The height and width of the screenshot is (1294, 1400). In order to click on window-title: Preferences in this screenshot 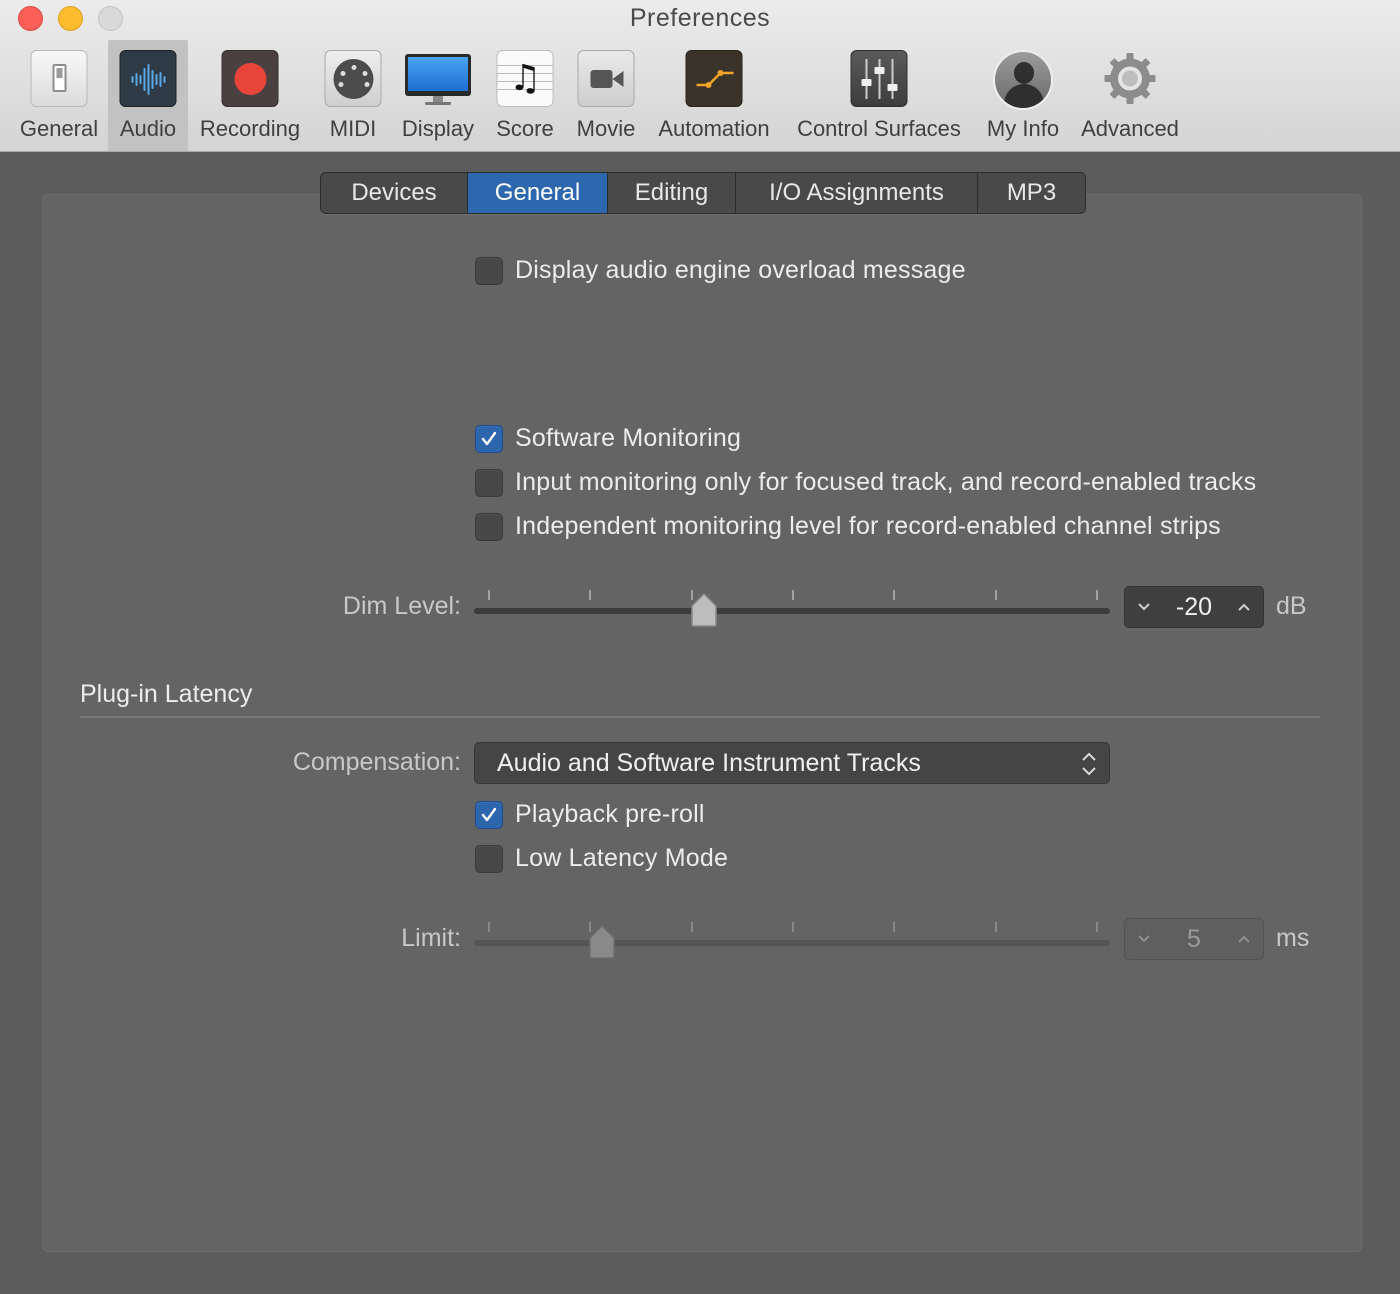, I will do `click(700, 18)`.